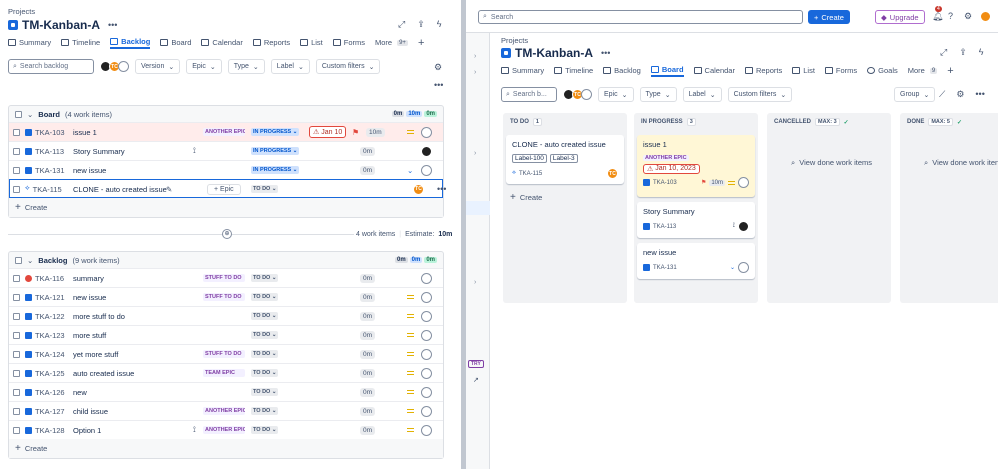  Describe the element at coordinates (275, 170) in the screenshot. I see `status-dropdown: IN PROGRESS ⌄` at that location.